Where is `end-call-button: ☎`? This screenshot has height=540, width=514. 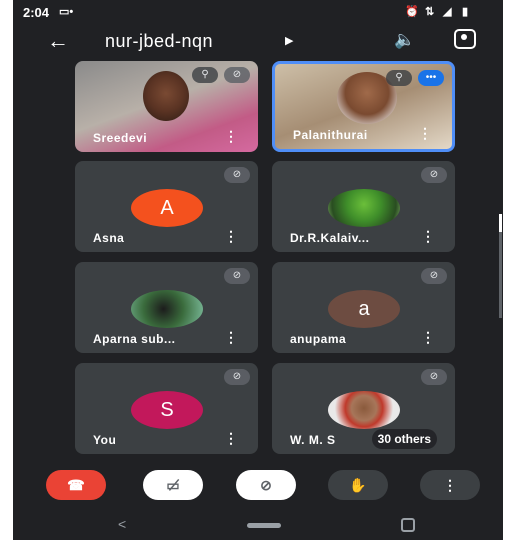
end-call-button: ☎ is located at coordinates (76, 485).